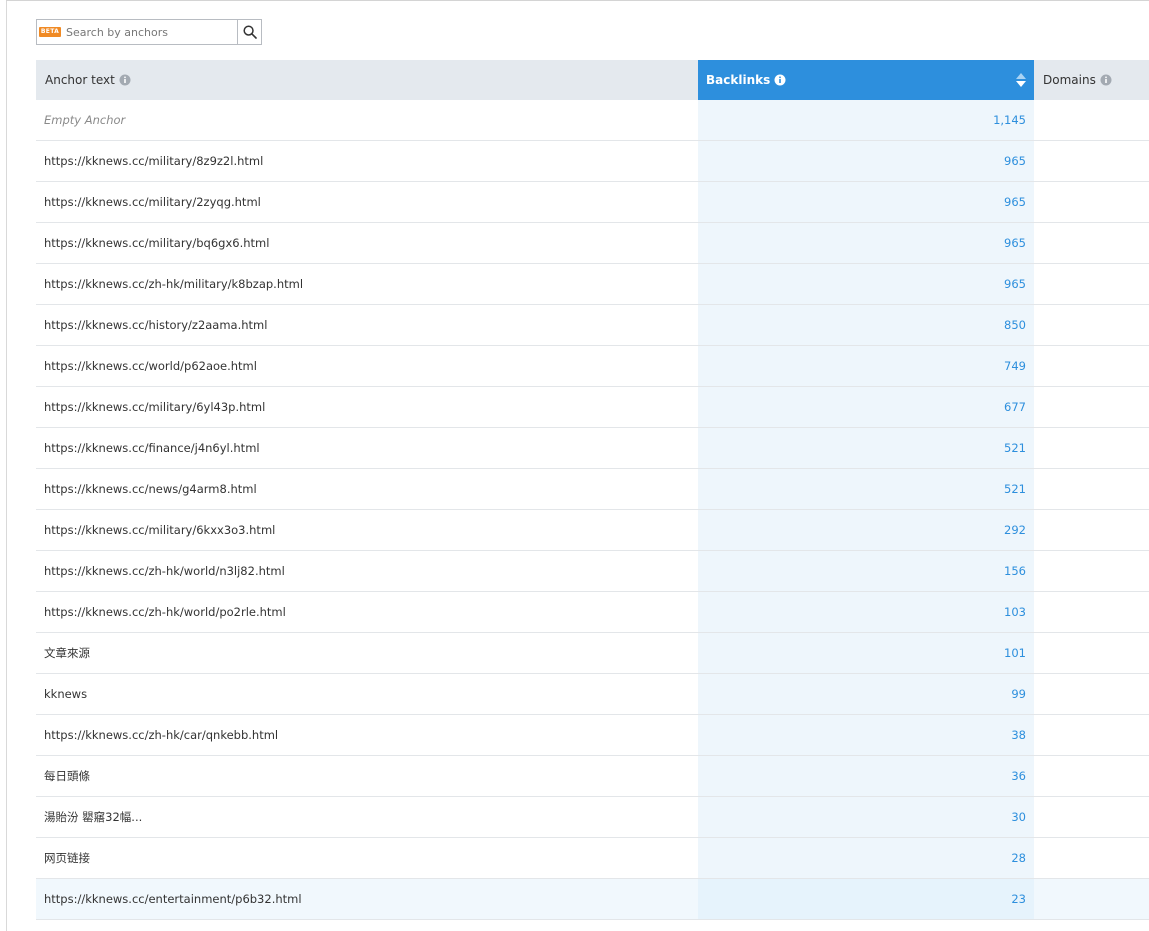 The height and width of the screenshot is (931, 1149). What do you see at coordinates (866, 694) in the screenshot?
I see `backlinks-cell: 99` at bounding box center [866, 694].